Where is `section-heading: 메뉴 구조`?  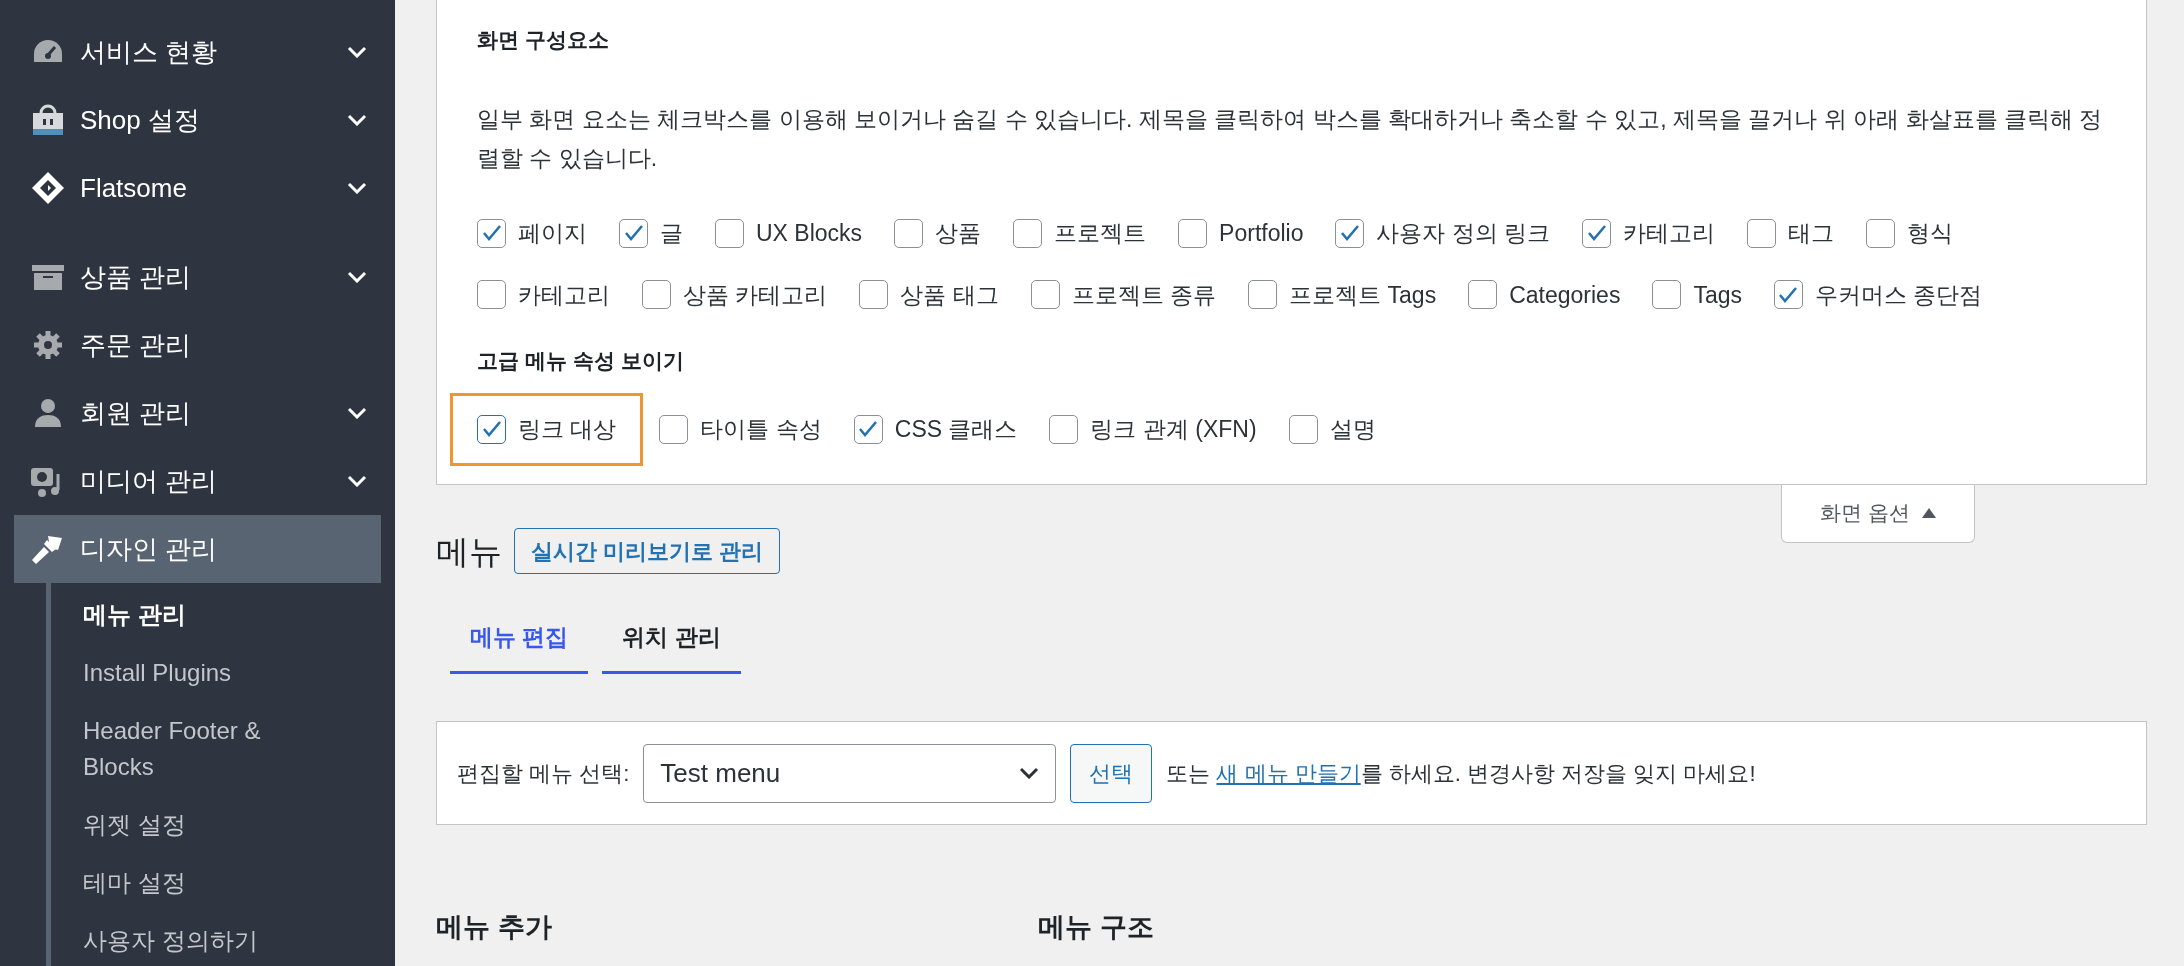 section-heading: 메뉴 구조 is located at coordinates (1096, 927).